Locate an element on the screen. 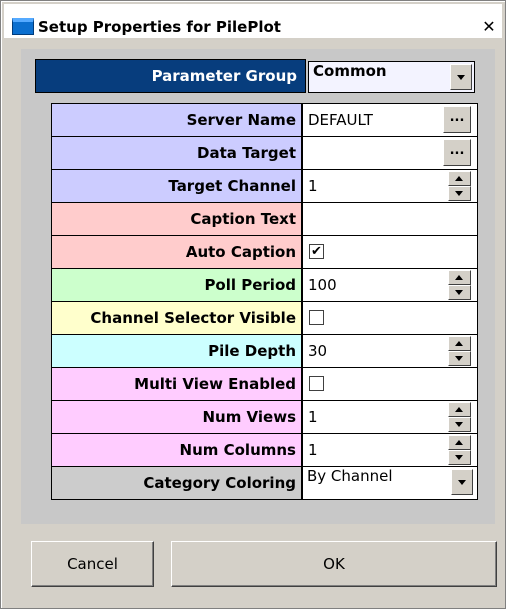 This screenshot has width=506, height=609. property-row: Category Coloring By Channel is located at coordinates (264, 483).